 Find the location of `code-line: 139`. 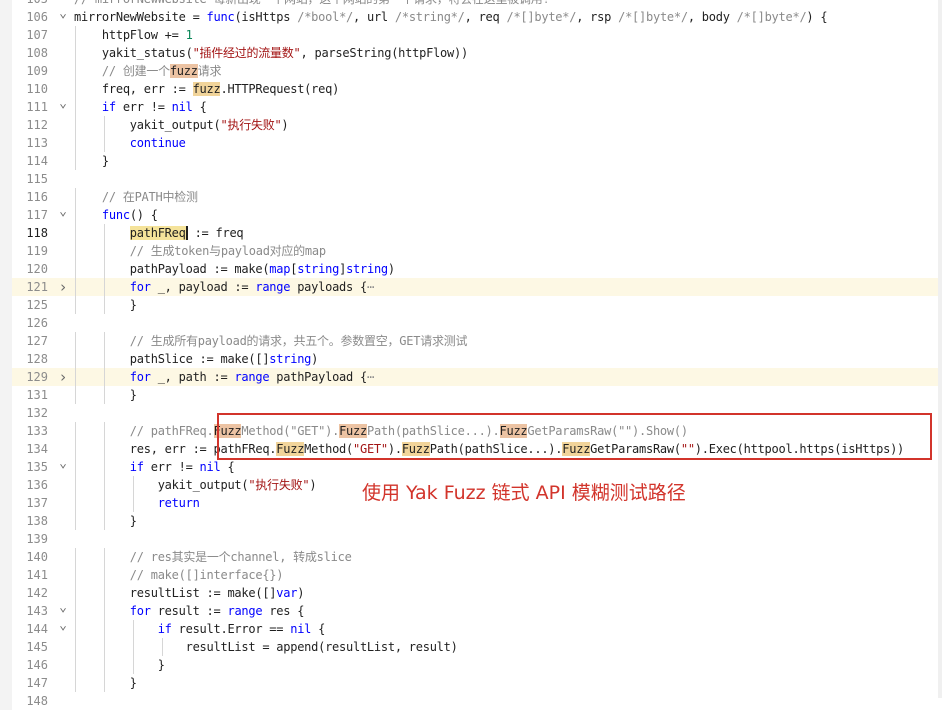

code-line: 139 is located at coordinates (471, 539).